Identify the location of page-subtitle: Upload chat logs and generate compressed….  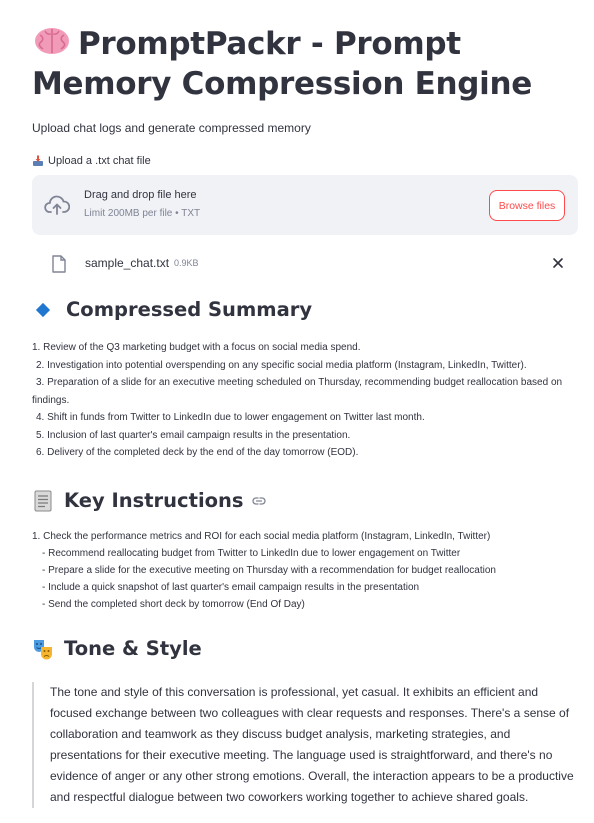
(171, 128).